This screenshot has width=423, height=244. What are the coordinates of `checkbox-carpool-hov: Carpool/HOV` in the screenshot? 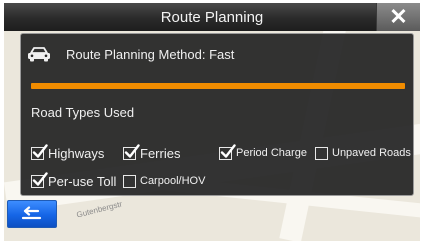 It's located at (164, 181).